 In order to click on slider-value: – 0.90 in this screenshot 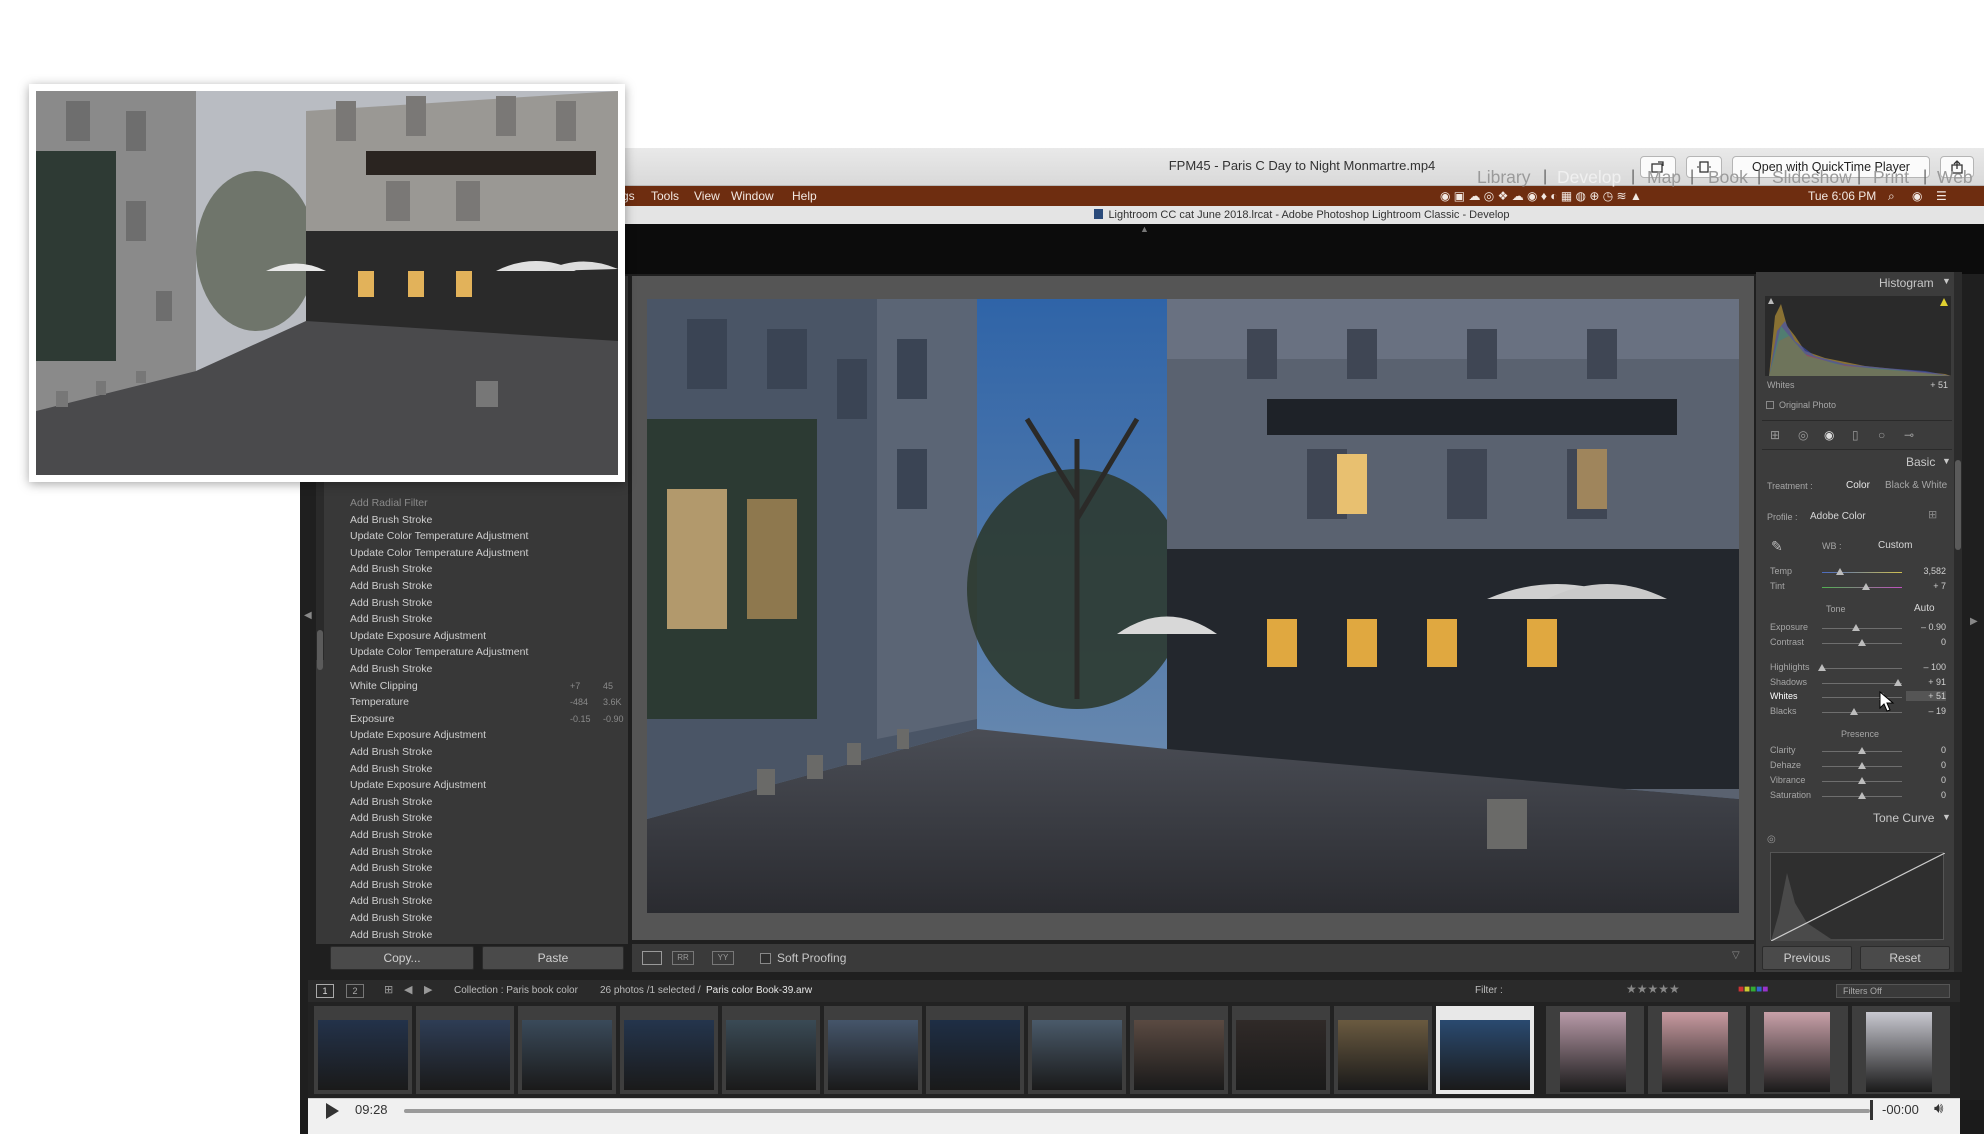, I will do `click(1926, 627)`.